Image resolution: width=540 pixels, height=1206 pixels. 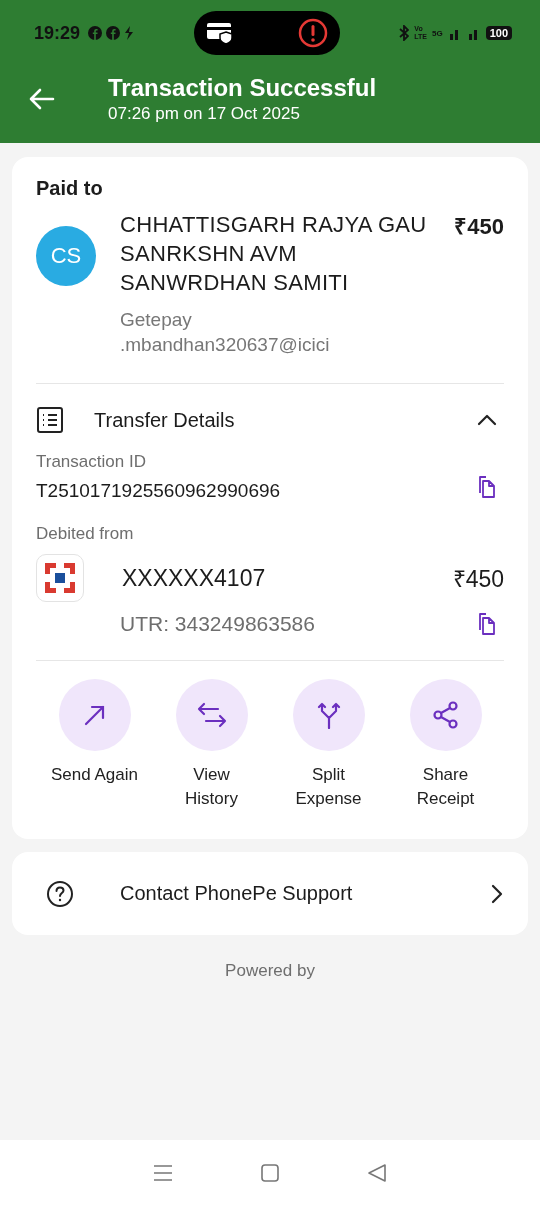 I want to click on card-shield-icon, so click(x=219, y=33).